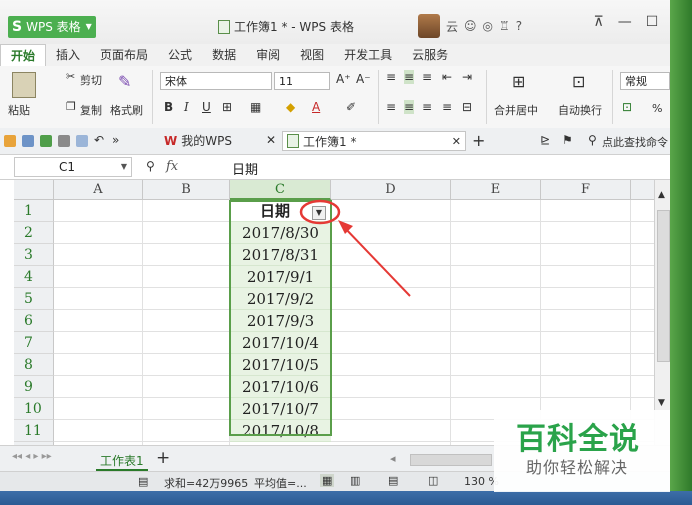  Describe the element at coordinates (351, 107) in the screenshot. I see `clear-format-icon: ✐` at that location.